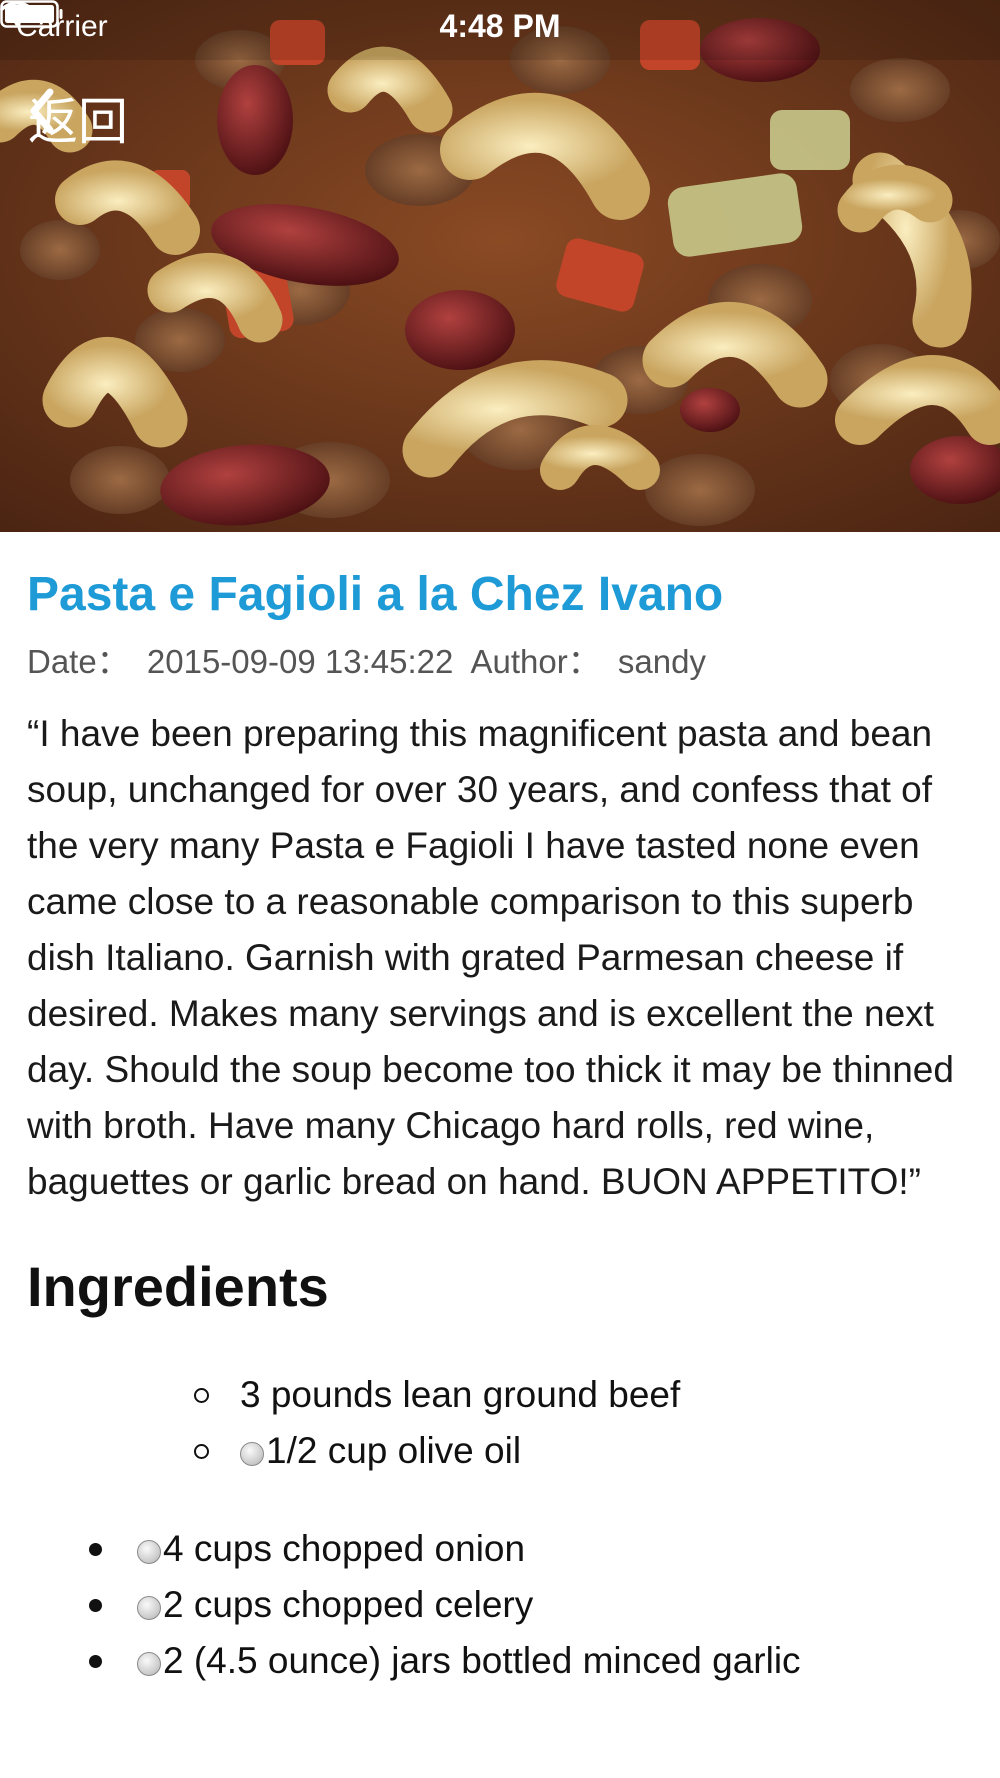 This screenshot has height=1778, width=1000. I want to click on ingredients-heading: Ingredients, so click(178, 1286).